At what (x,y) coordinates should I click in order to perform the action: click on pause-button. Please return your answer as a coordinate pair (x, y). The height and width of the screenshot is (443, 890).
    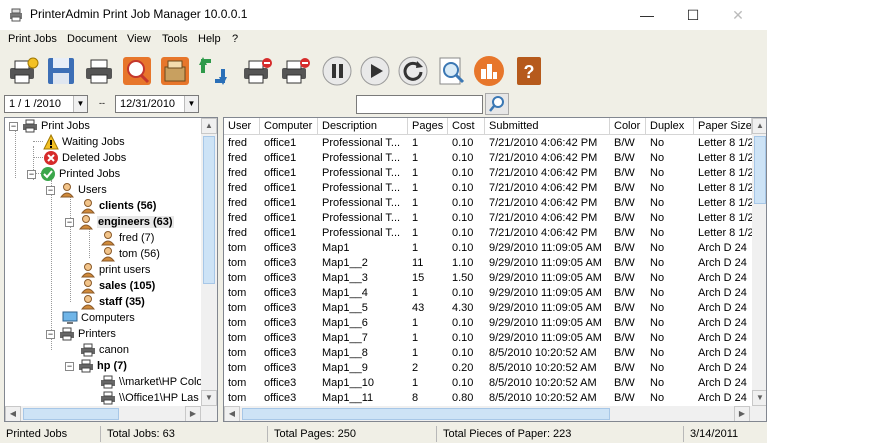
    Looking at the image, I should click on (337, 71).